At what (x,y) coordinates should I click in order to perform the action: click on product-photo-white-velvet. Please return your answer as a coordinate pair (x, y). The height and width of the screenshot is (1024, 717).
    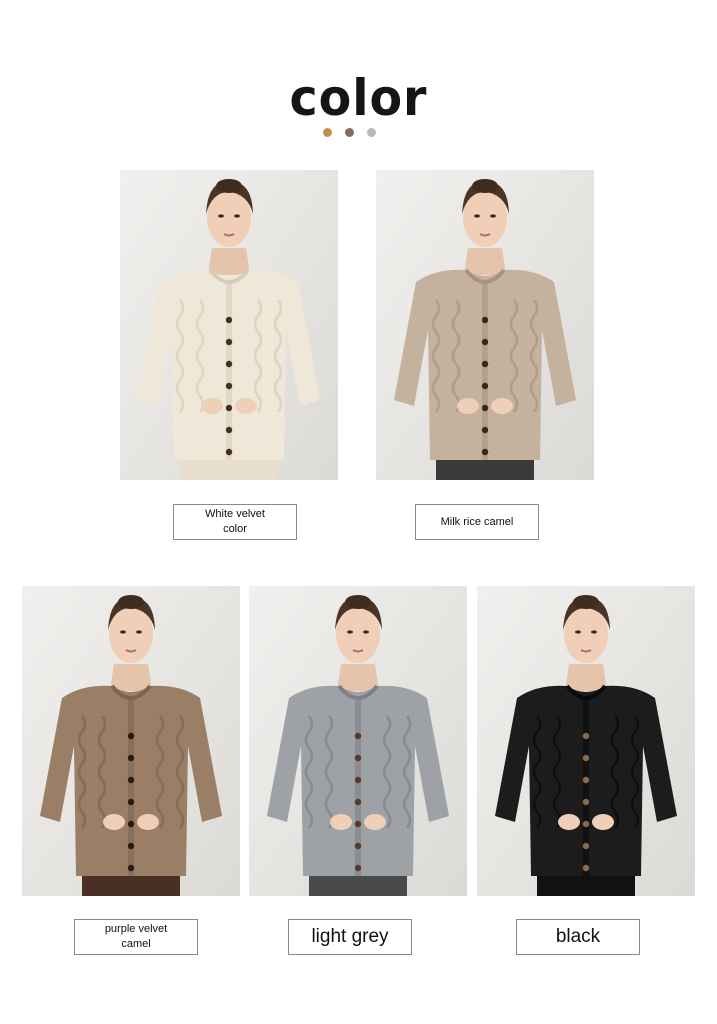
    Looking at the image, I should click on (229, 325).